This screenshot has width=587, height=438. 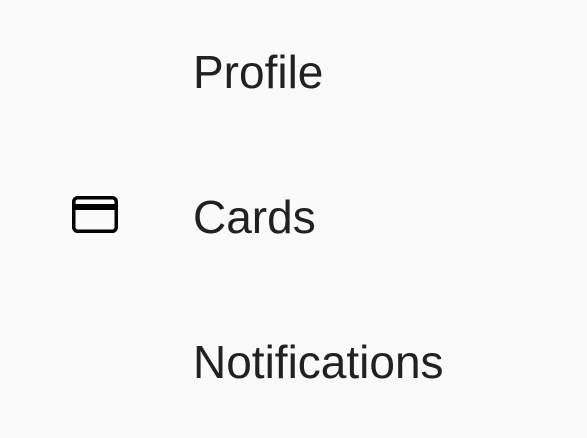 What do you see at coordinates (95, 214) in the screenshot?
I see `credit-card-icon` at bounding box center [95, 214].